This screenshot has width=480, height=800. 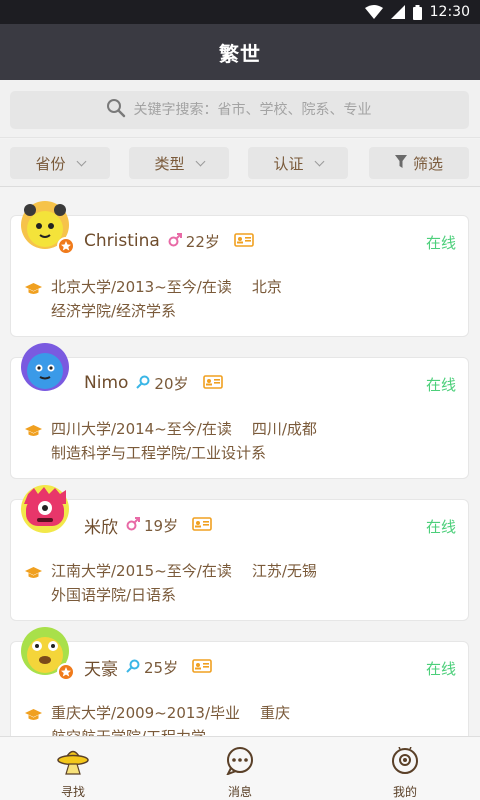 What do you see at coordinates (284, 429) in the screenshot?
I see `location: 四川/成都` at bounding box center [284, 429].